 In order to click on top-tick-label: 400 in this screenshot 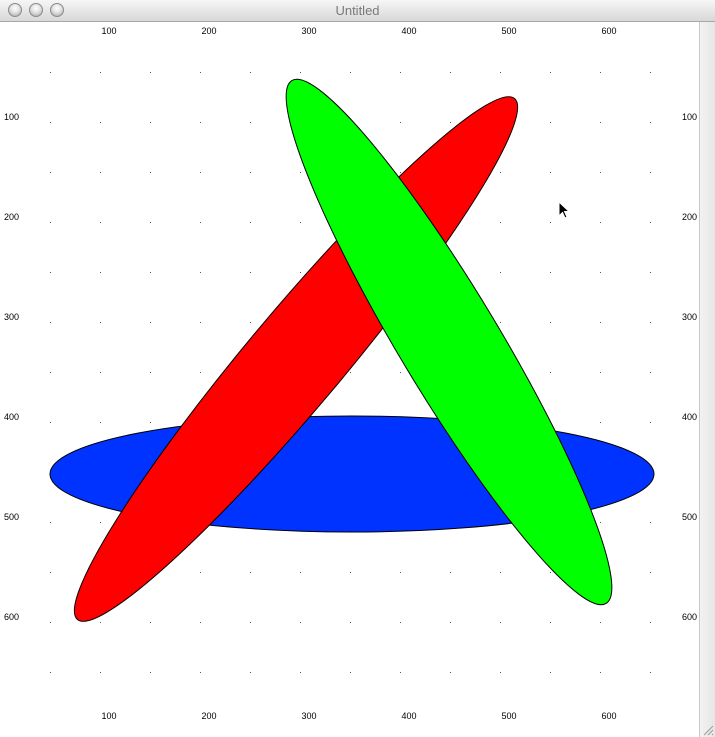, I will do `click(408, 31)`.